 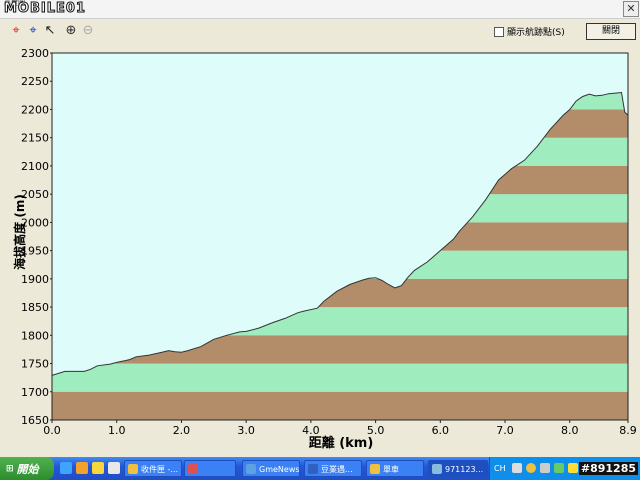 I want to click on task-label: 單車, so click(x=391, y=469).